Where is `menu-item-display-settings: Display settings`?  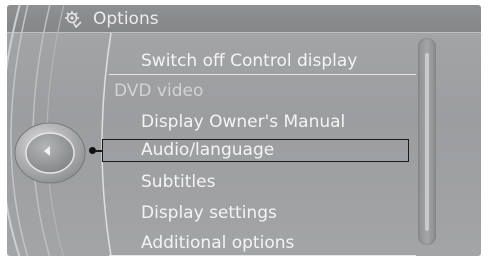
menu-item-display-settings: Display settings is located at coordinates (209, 213).